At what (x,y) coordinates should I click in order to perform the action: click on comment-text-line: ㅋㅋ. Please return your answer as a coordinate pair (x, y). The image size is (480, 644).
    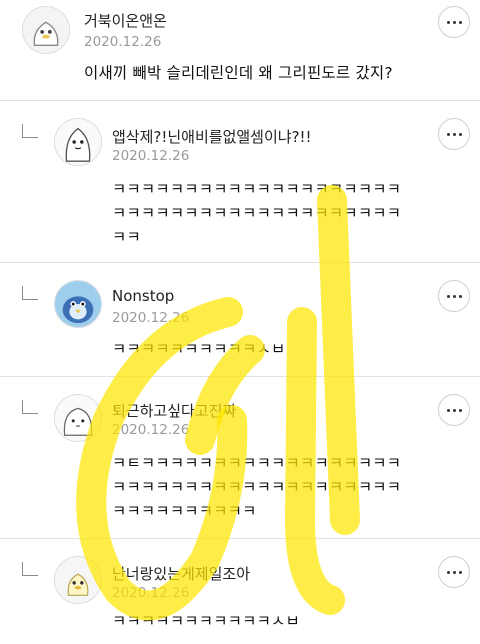
    Looking at the image, I should click on (126, 237).